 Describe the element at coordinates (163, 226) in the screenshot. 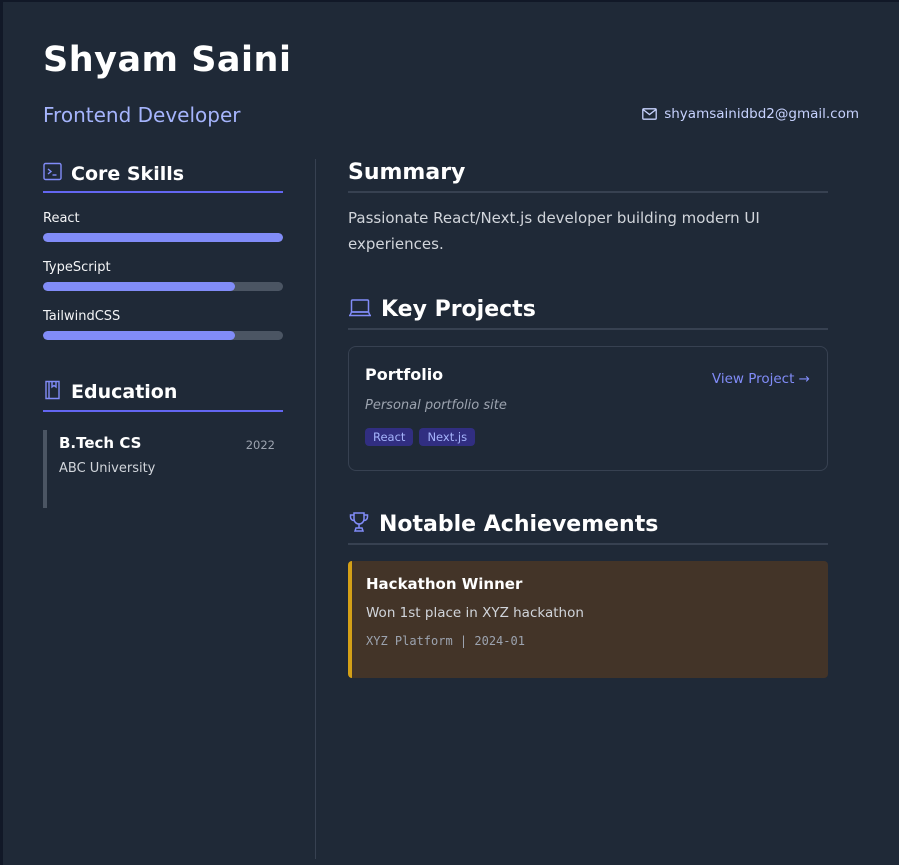

I see `skill-item: React` at that location.